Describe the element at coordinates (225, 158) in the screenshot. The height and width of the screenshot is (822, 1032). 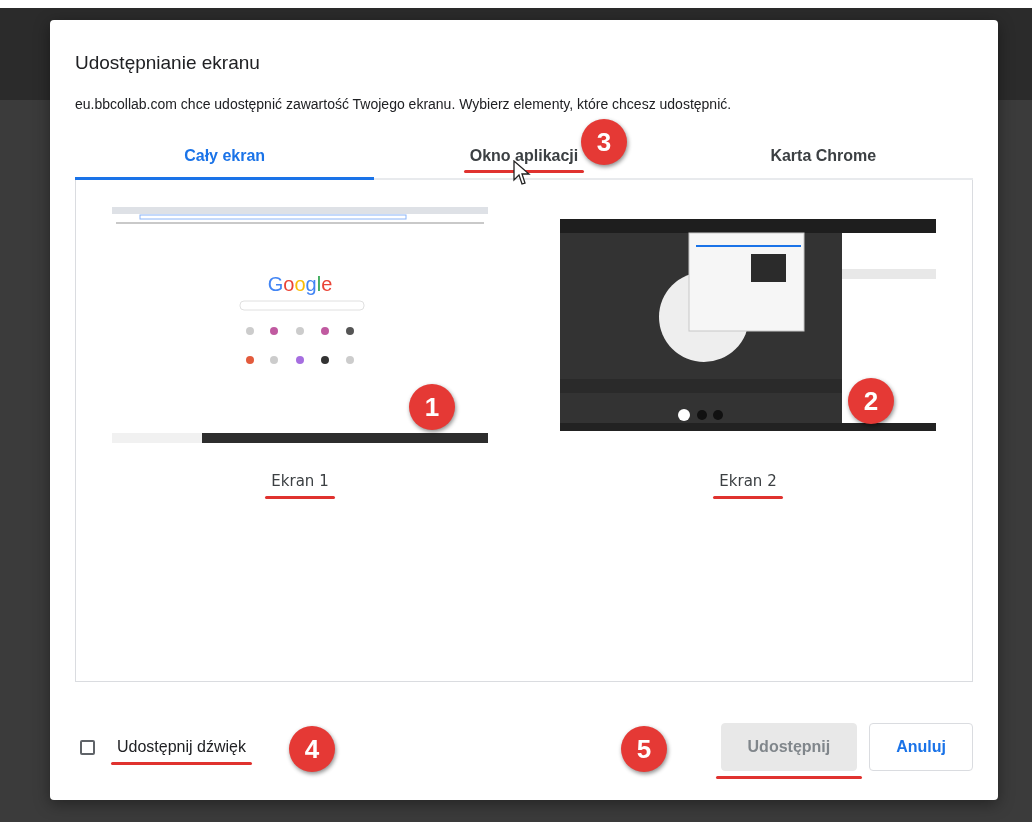
I see `tab: Cały ekran` at that location.